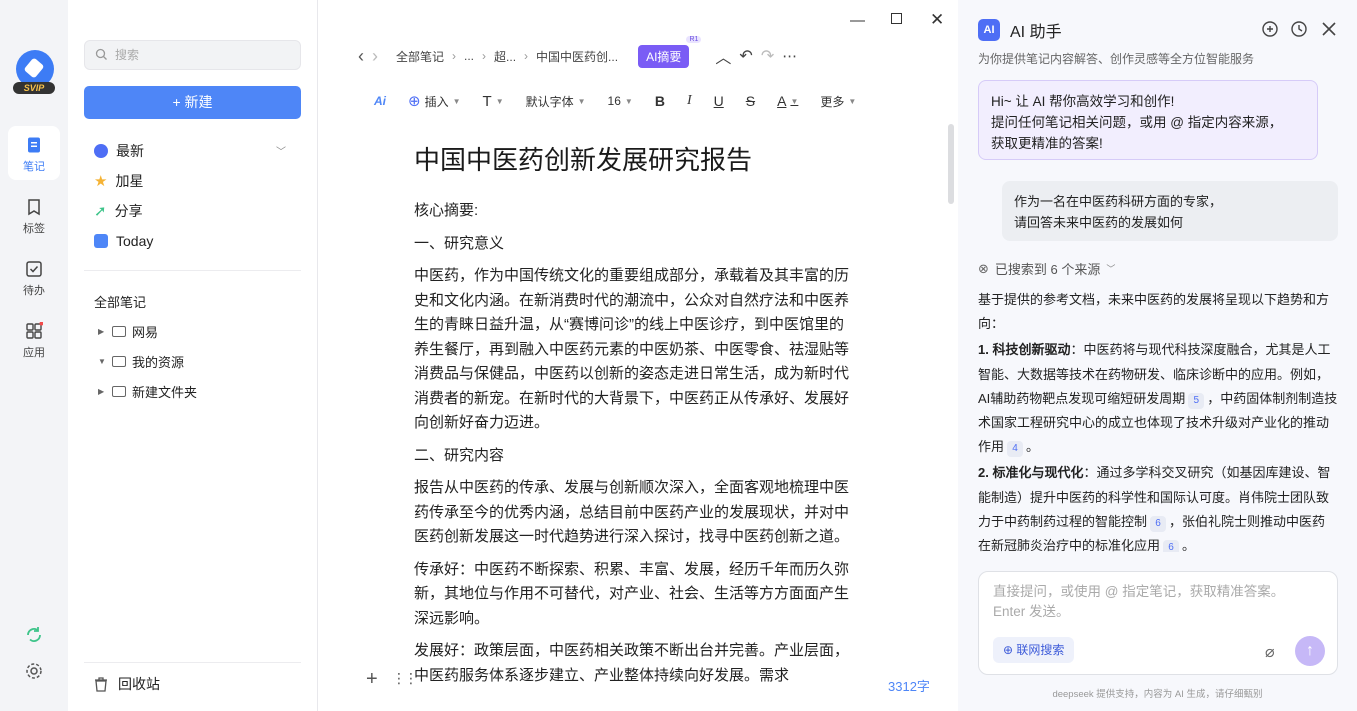 This screenshot has height=711, width=1357. I want to click on settings-icon, so click(34, 671).